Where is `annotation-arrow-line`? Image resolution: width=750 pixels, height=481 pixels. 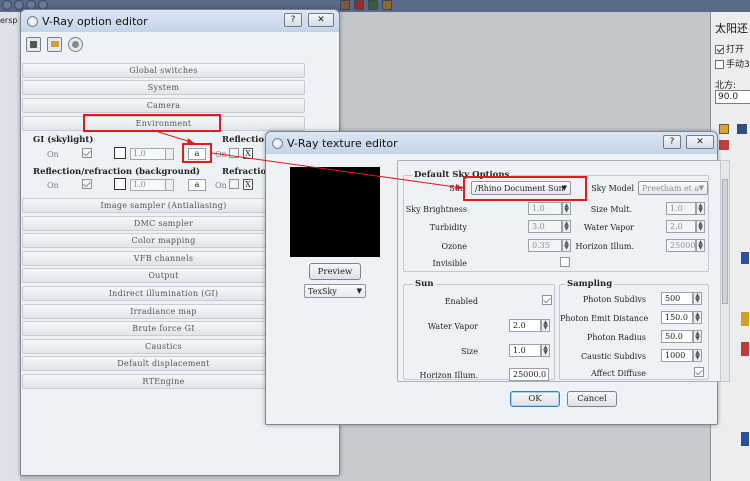
annotation-arrow-line is located at coordinates (337, 170).